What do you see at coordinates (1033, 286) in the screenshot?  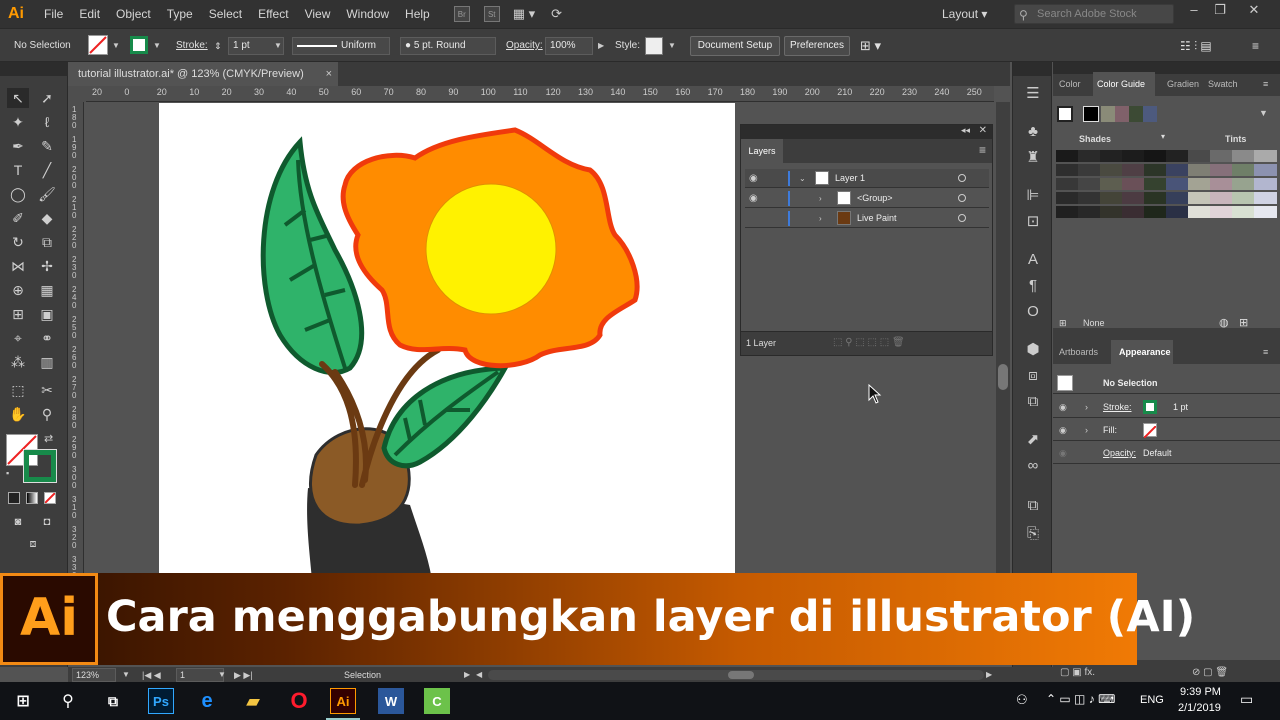 I see `paragraph-icon: ¶` at bounding box center [1033, 286].